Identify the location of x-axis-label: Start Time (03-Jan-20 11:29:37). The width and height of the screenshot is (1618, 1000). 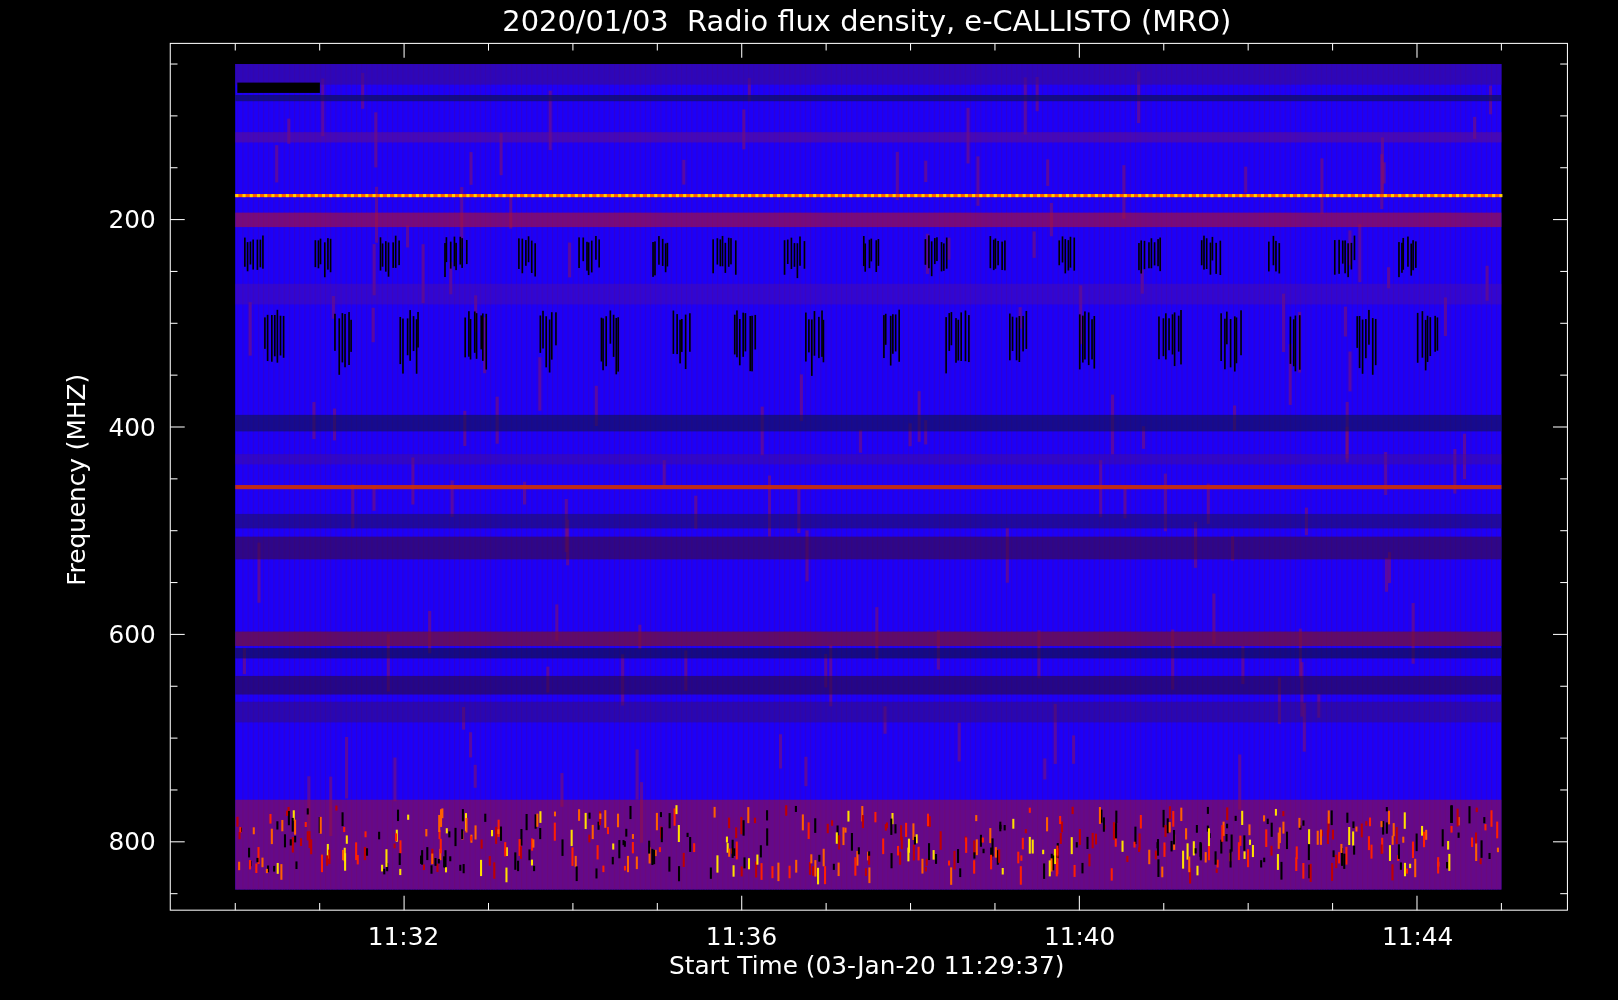
(867, 966).